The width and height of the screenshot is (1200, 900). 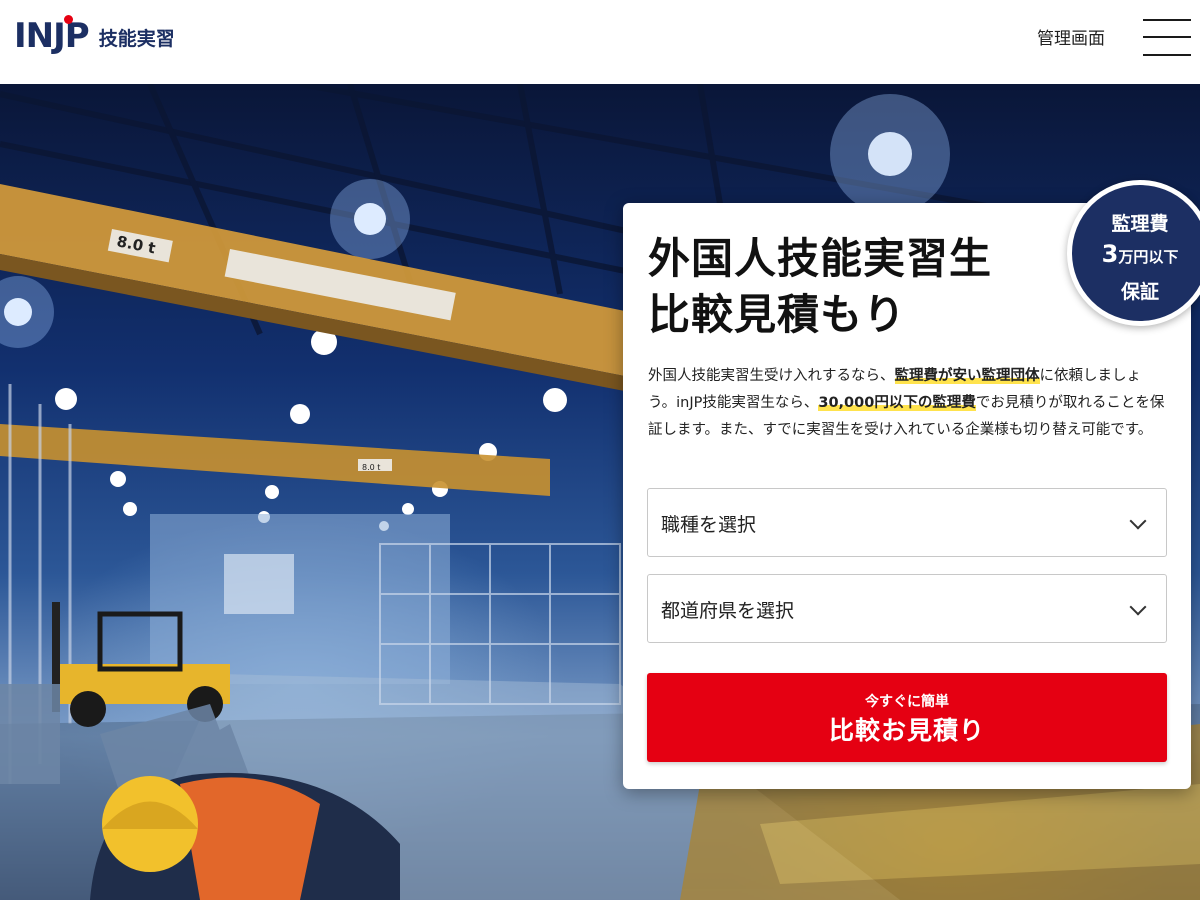 I want to click on badge-line2: 3万円以下, so click(x=1136, y=254).